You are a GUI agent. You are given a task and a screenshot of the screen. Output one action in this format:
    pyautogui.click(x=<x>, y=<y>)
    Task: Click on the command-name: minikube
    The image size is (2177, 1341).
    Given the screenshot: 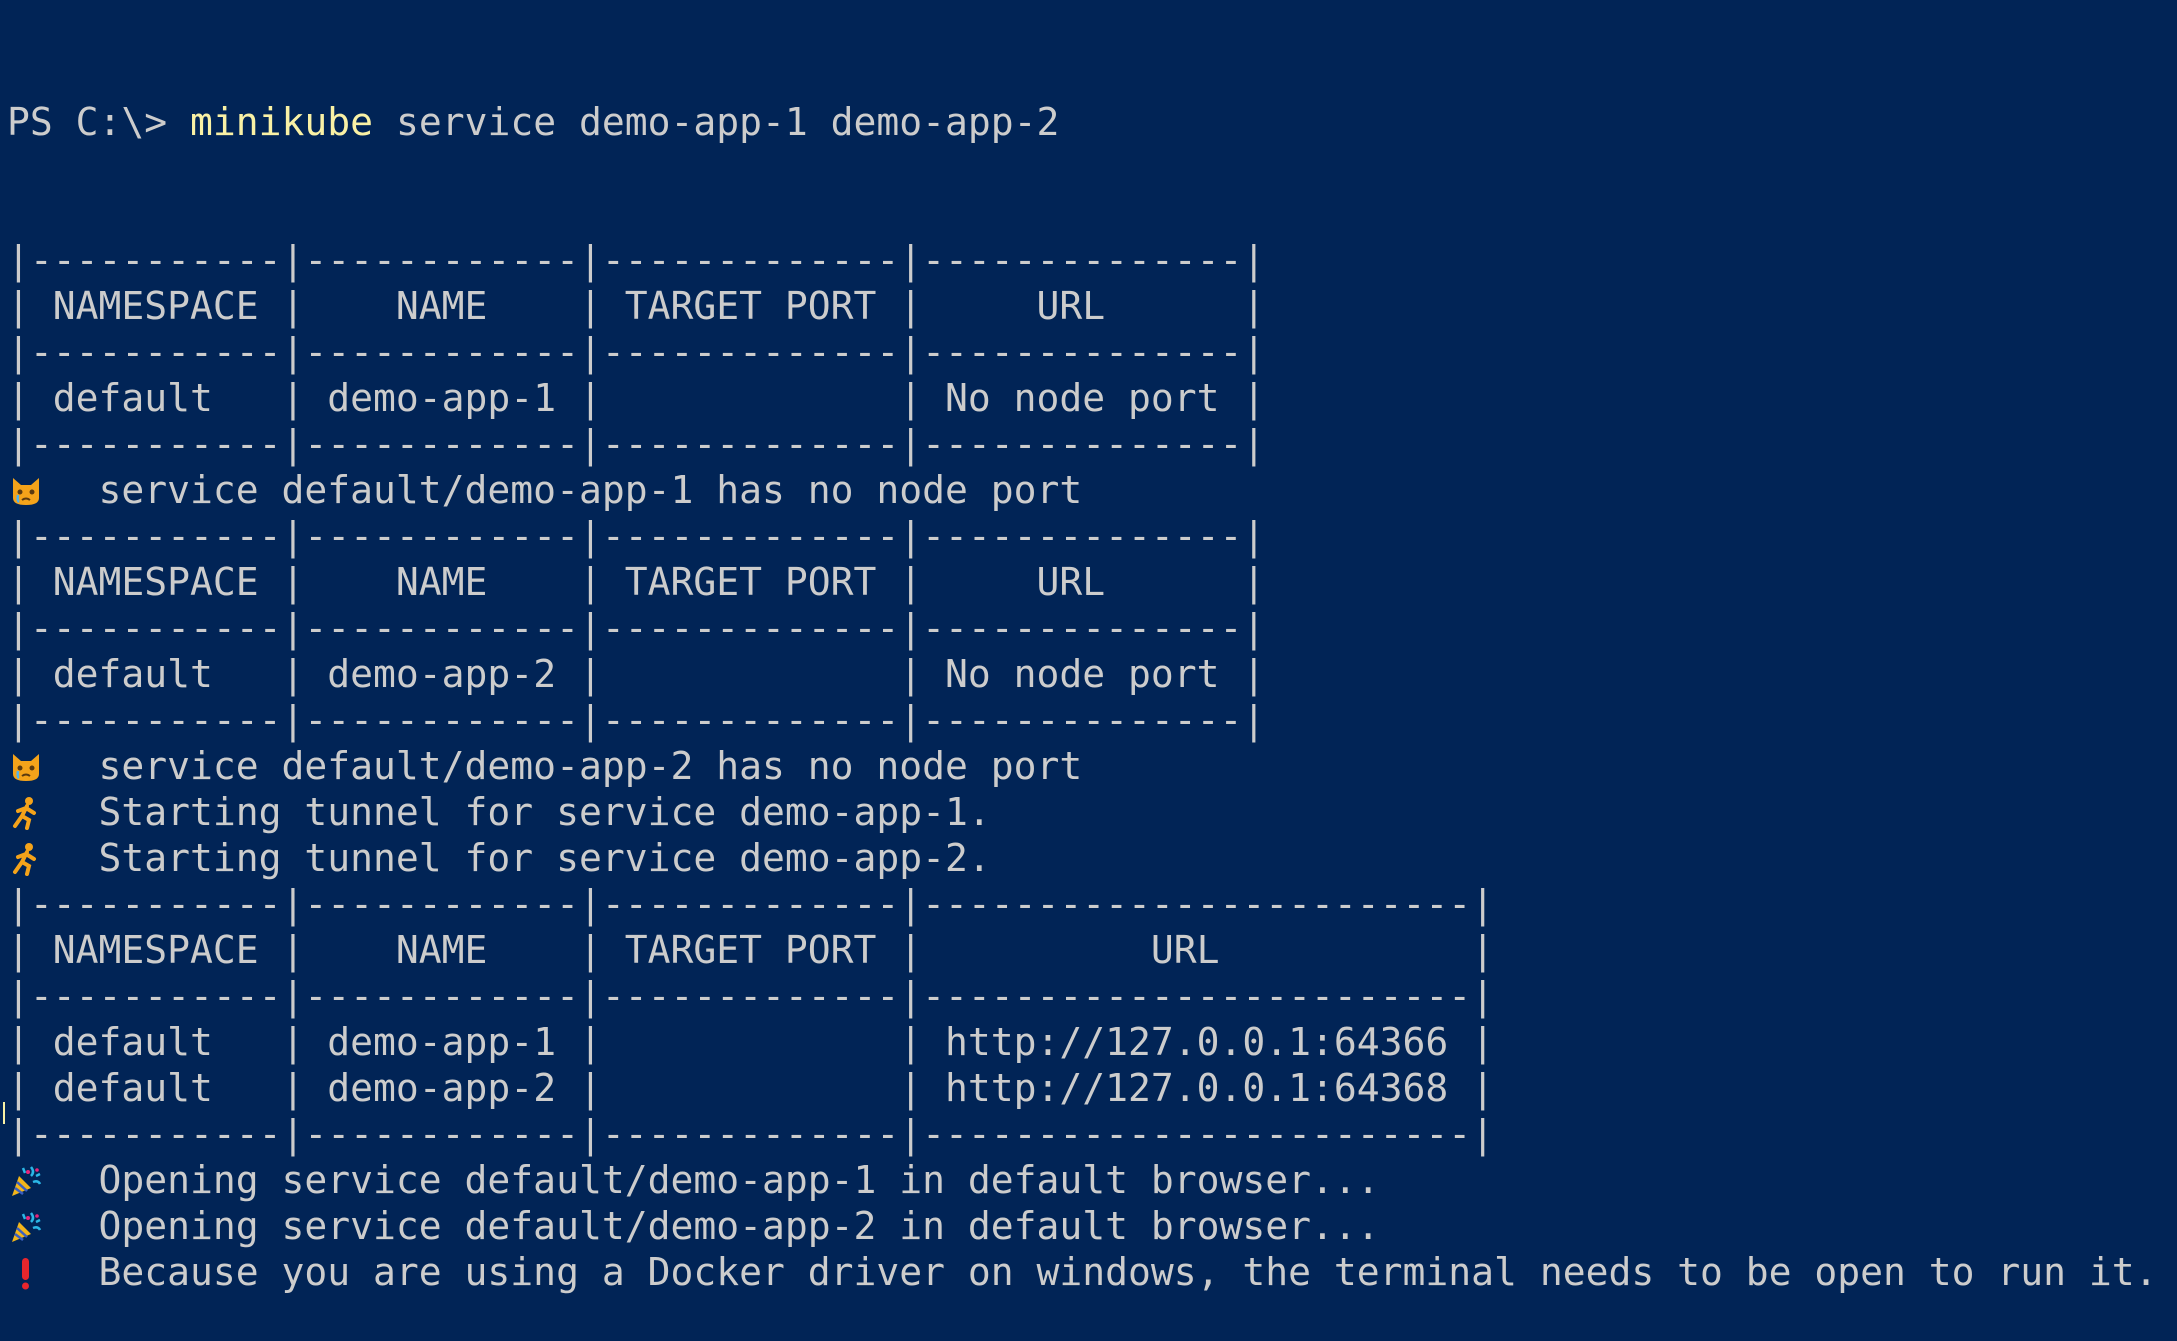 What is the action you would take?
    pyautogui.click(x=282, y=122)
    